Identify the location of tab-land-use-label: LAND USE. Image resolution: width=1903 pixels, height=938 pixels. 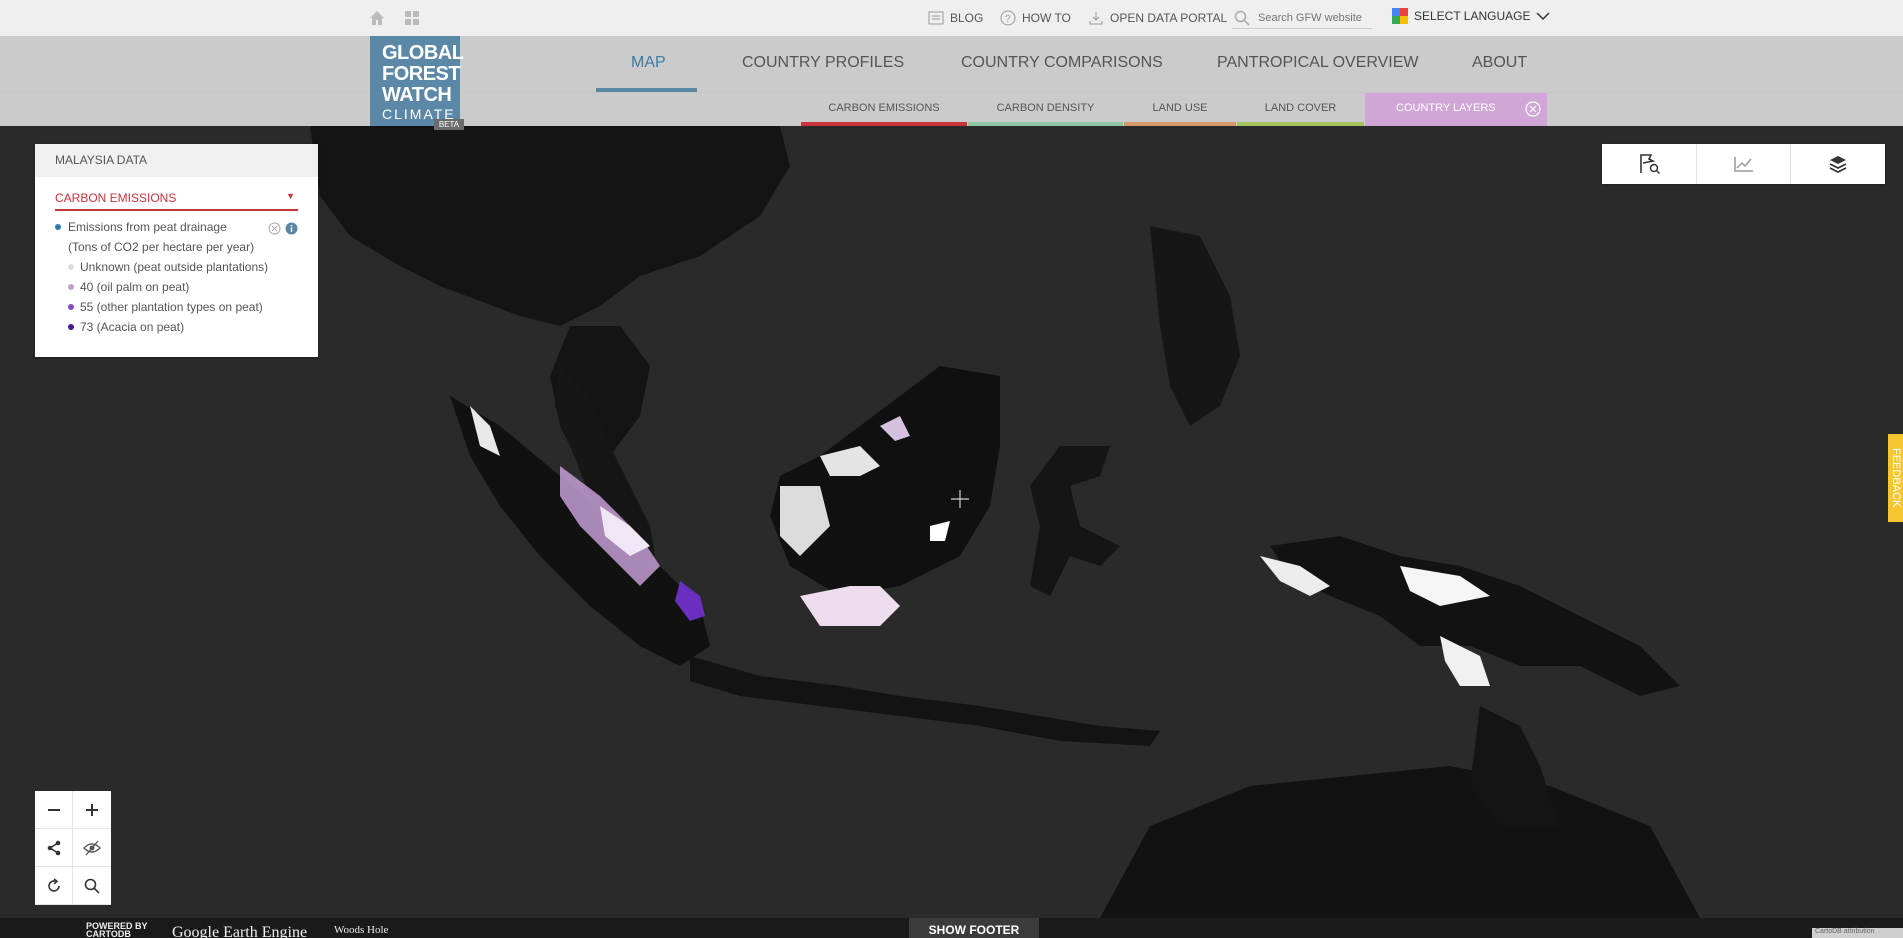
(1180, 108).